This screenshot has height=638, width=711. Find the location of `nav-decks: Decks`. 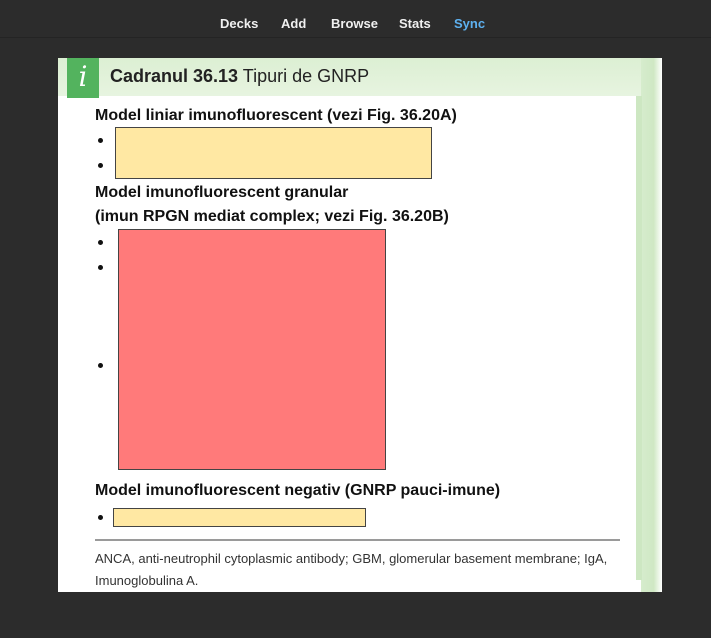

nav-decks: Decks is located at coordinates (239, 23).